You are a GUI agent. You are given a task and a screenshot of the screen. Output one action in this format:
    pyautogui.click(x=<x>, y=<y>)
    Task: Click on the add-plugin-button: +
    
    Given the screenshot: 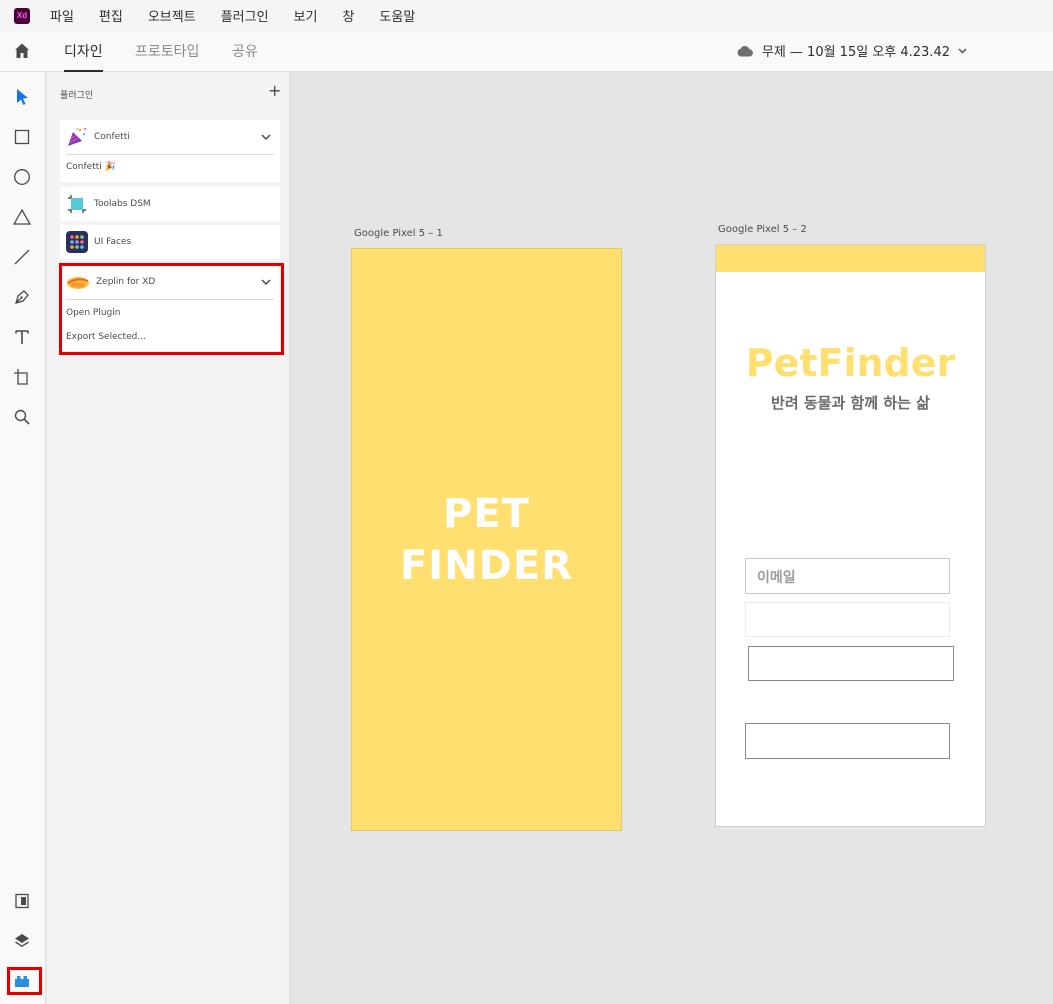 What is the action you would take?
    pyautogui.click(x=274, y=91)
    